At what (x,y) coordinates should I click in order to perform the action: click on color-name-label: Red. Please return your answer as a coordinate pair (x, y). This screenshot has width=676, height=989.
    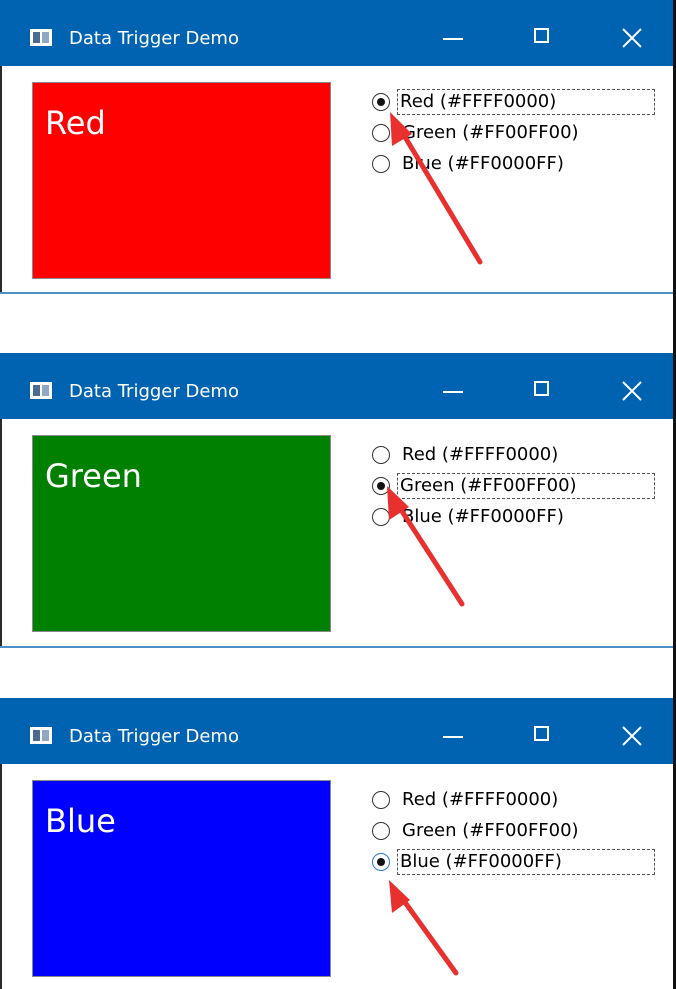
    Looking at the image, I should click on (75, 123).